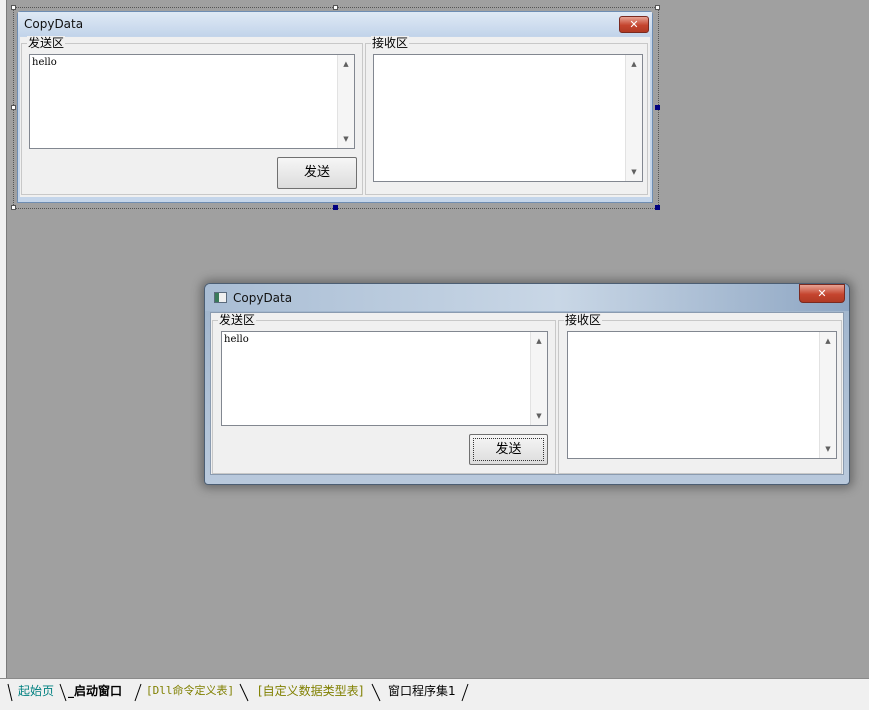 This screenshot has width=869, height=710. I want to click on focus-rect, so click(508, 449).